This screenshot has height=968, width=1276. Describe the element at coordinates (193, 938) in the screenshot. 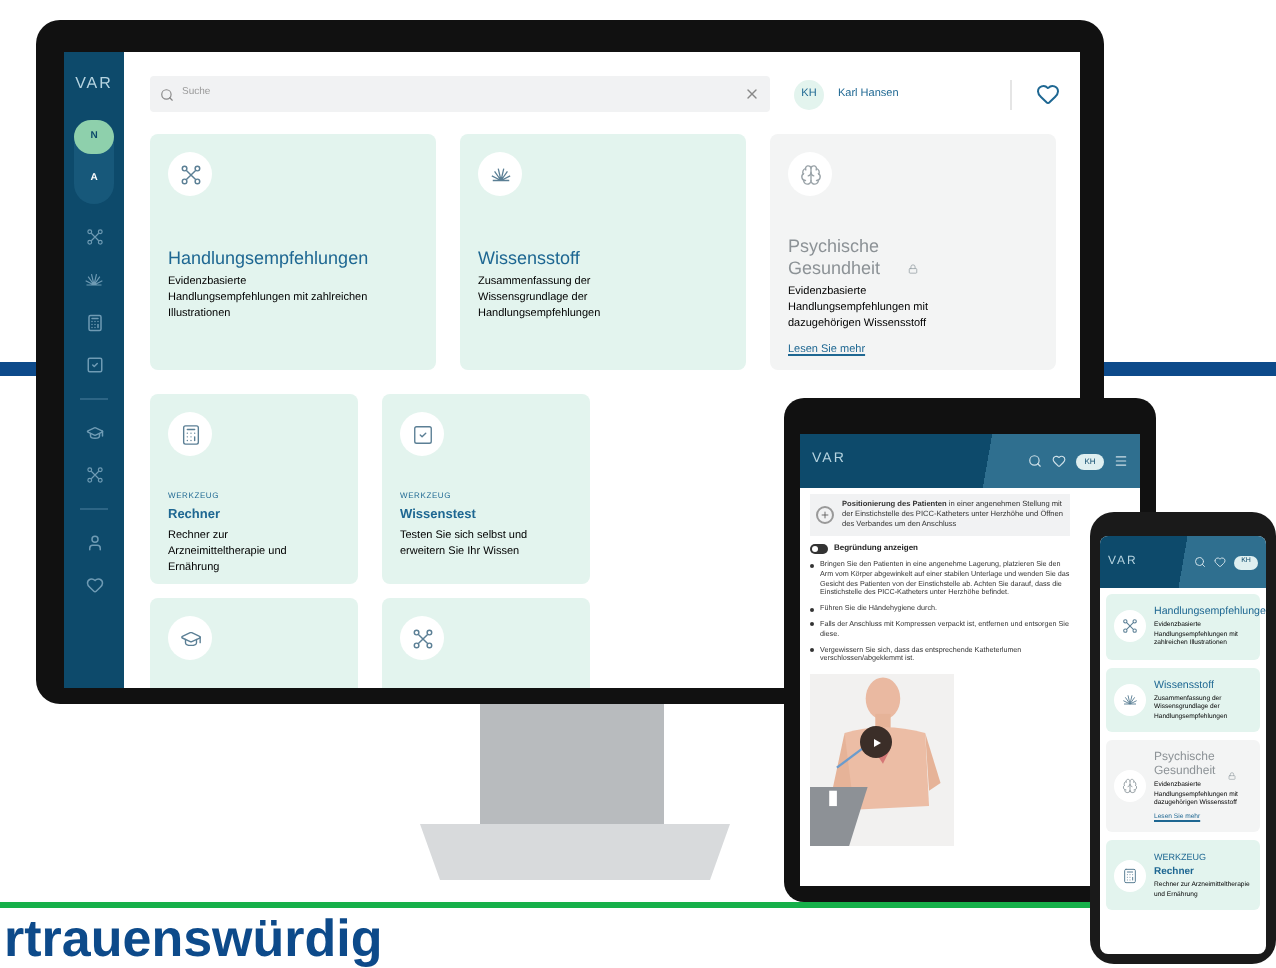

I see `headline: rtrauenswürdig` at that location.